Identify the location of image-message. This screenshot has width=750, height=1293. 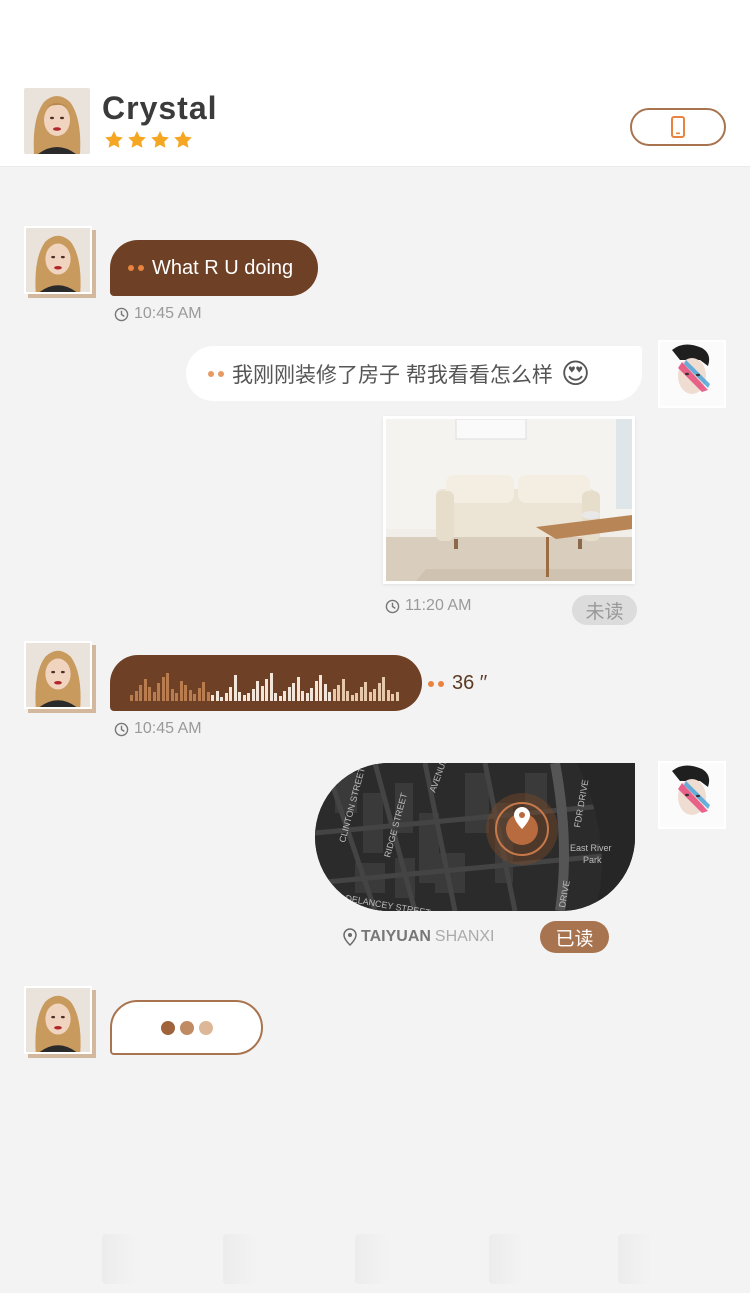
(509, 500).